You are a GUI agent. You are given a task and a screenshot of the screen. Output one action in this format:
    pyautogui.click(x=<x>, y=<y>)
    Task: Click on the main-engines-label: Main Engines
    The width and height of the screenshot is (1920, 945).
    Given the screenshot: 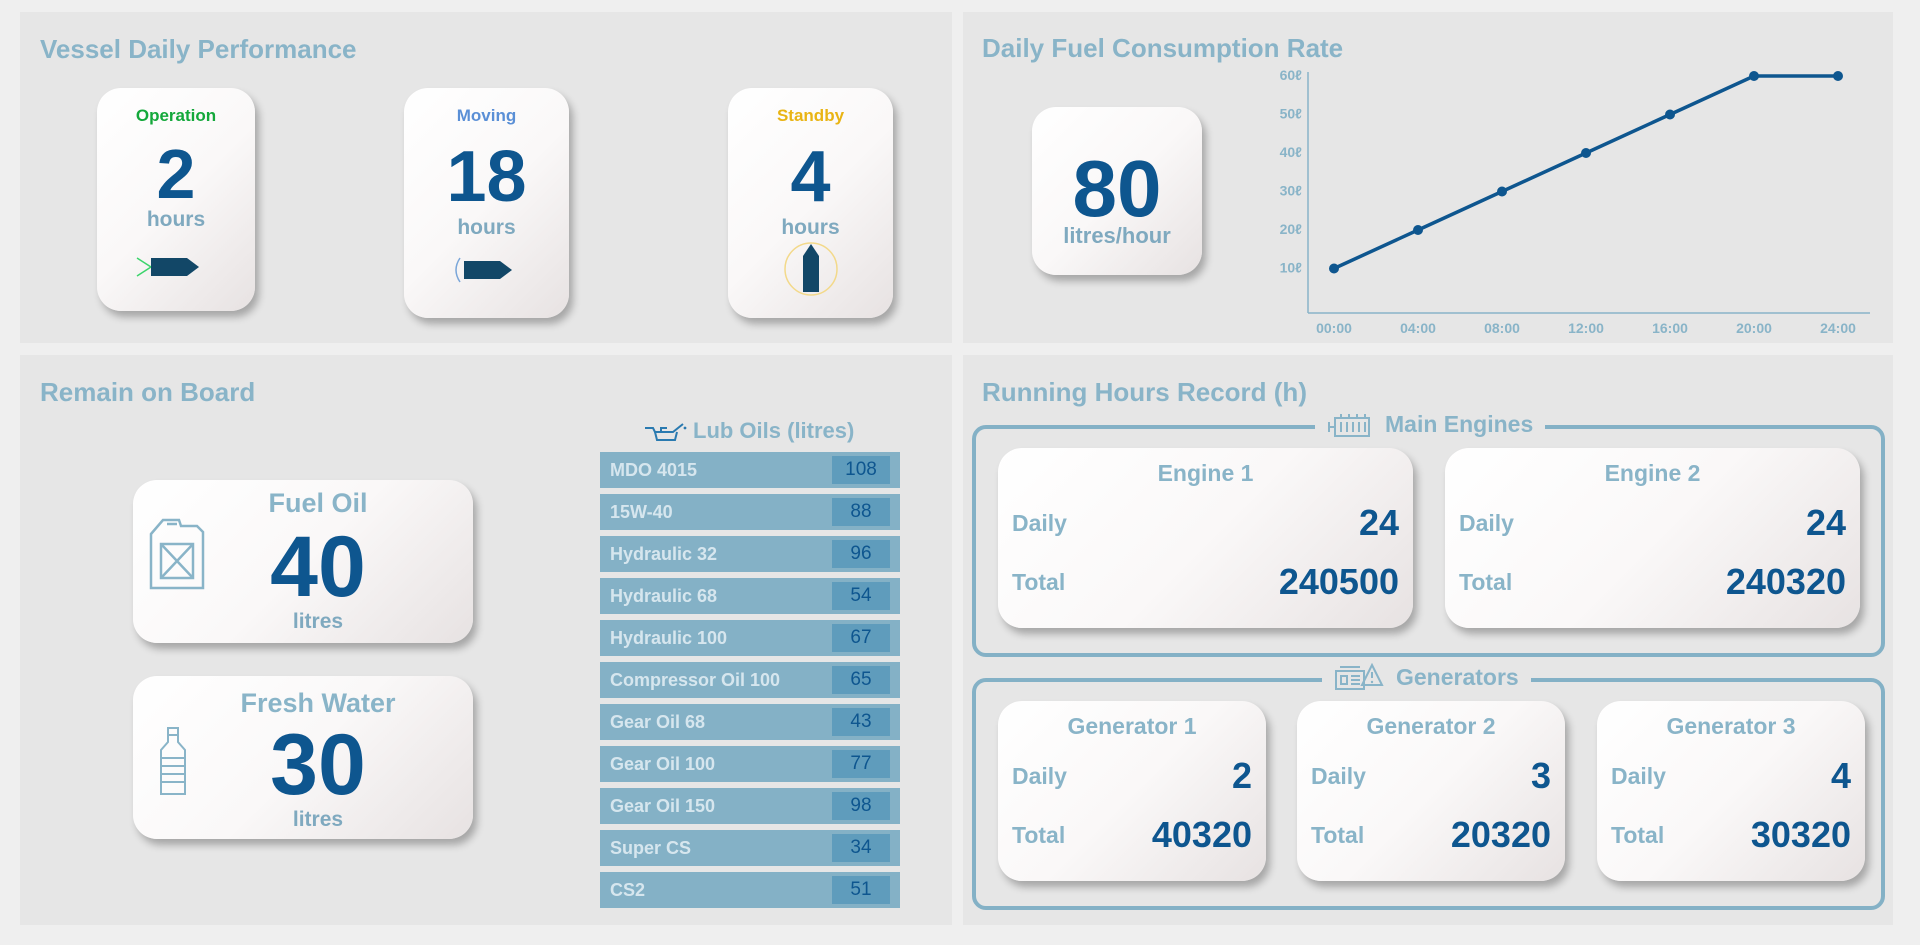 What is the action you would take?
    pyautogui.click(x=1459, y=423)
    